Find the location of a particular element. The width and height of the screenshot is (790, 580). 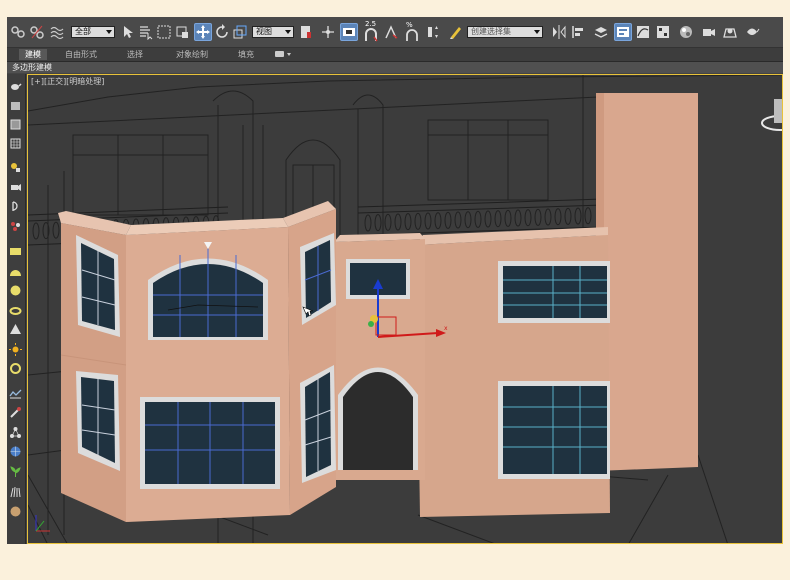

command-strip is located at coordinates (16, 309).